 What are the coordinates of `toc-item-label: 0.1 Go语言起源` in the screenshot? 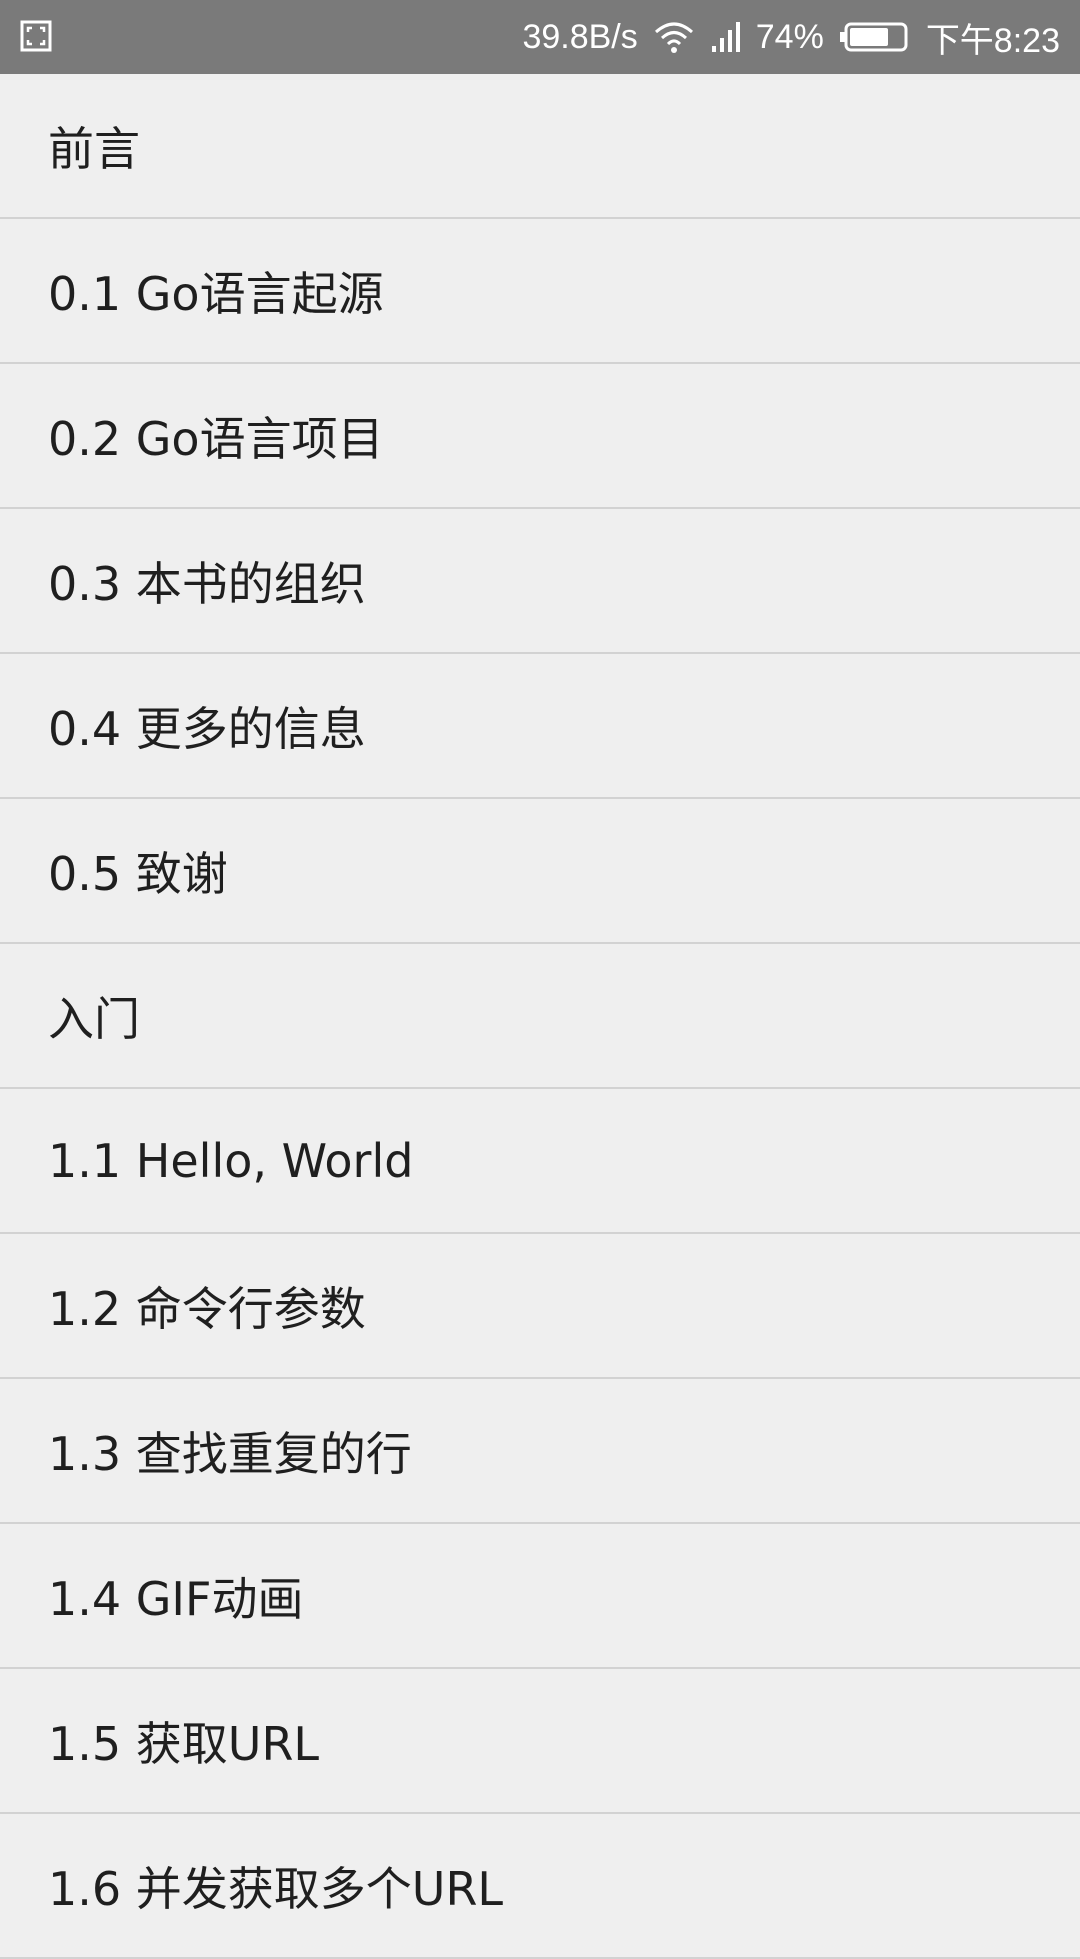 It's located at (216, 293).